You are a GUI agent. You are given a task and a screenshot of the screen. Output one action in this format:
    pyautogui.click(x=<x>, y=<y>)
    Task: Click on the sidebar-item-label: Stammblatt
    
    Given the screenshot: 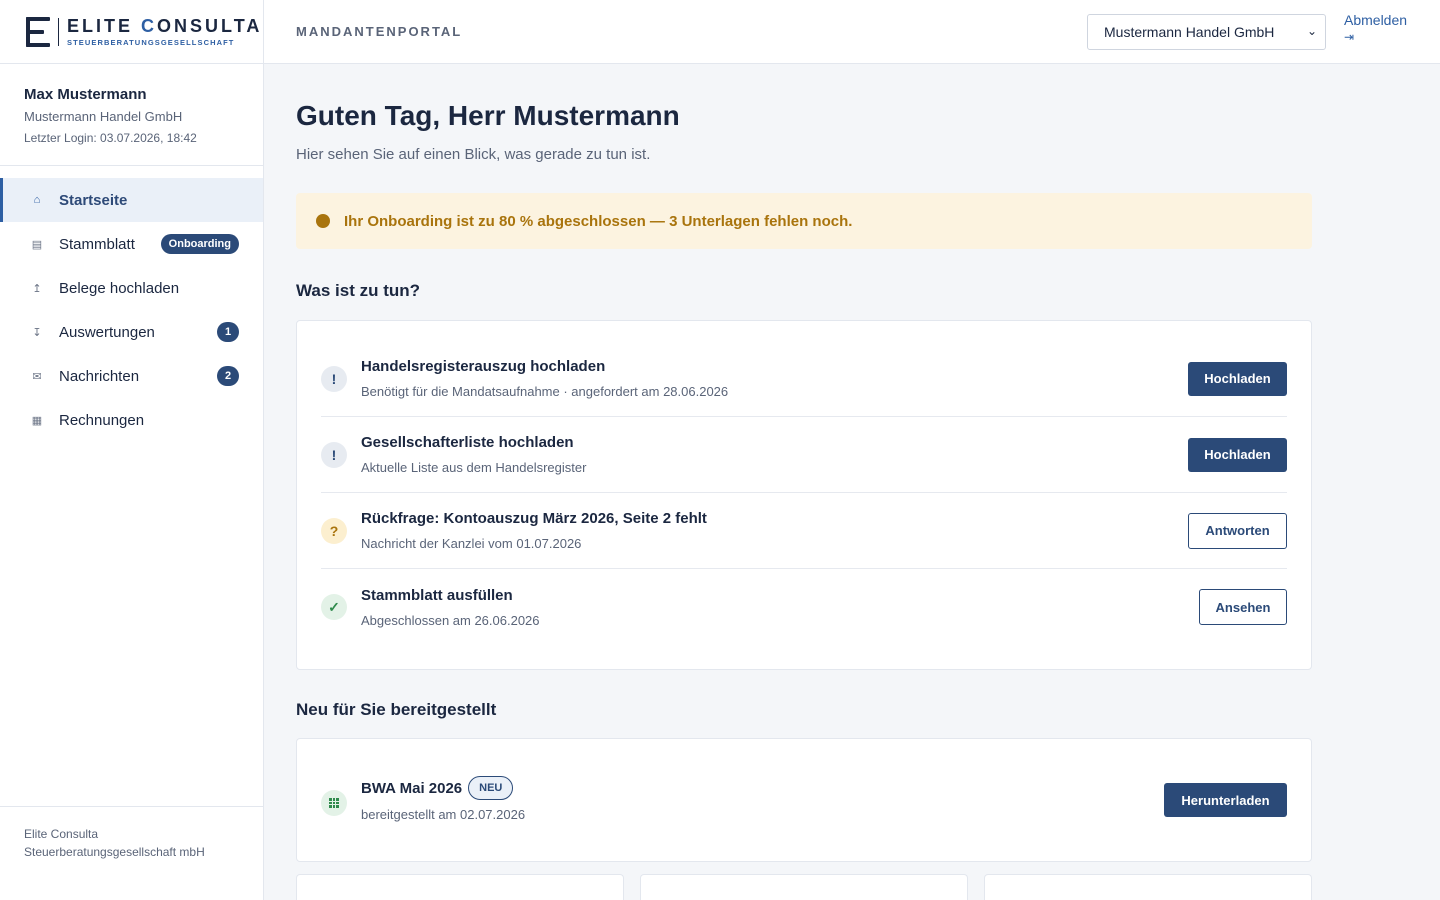 What is the action you would take?
    pyautogui.click(x=97, y=244)
    